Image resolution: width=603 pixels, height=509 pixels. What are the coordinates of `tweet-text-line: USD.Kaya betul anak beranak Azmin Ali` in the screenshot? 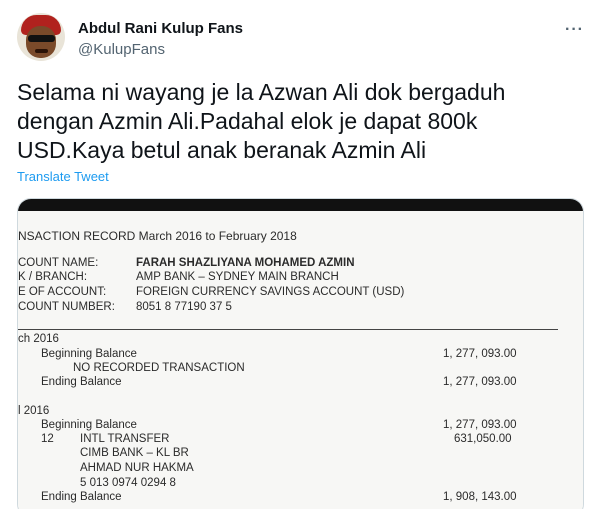 It's located at (222, 150).